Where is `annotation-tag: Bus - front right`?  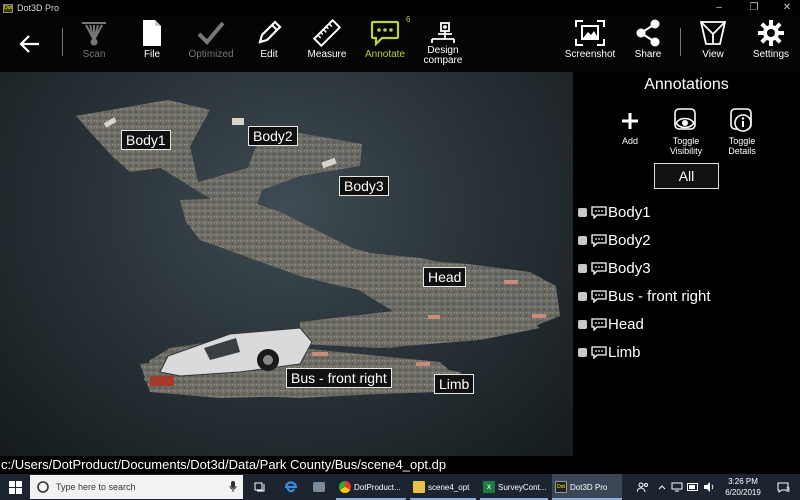 annotation-tag: Bus - front right is located at coordinates (339, 378).